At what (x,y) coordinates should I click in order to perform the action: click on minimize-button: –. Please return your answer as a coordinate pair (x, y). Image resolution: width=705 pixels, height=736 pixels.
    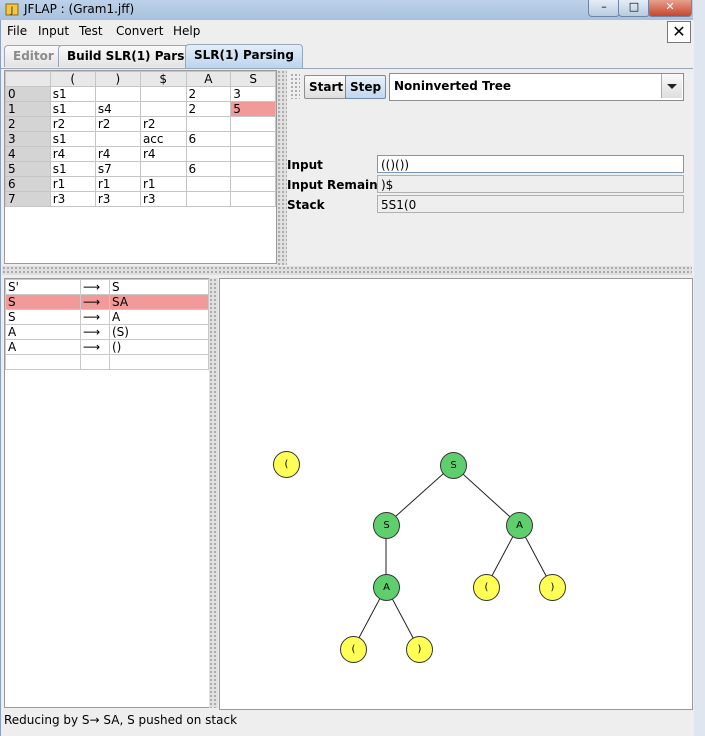
    Looking at the image, I should click on (604, 8).